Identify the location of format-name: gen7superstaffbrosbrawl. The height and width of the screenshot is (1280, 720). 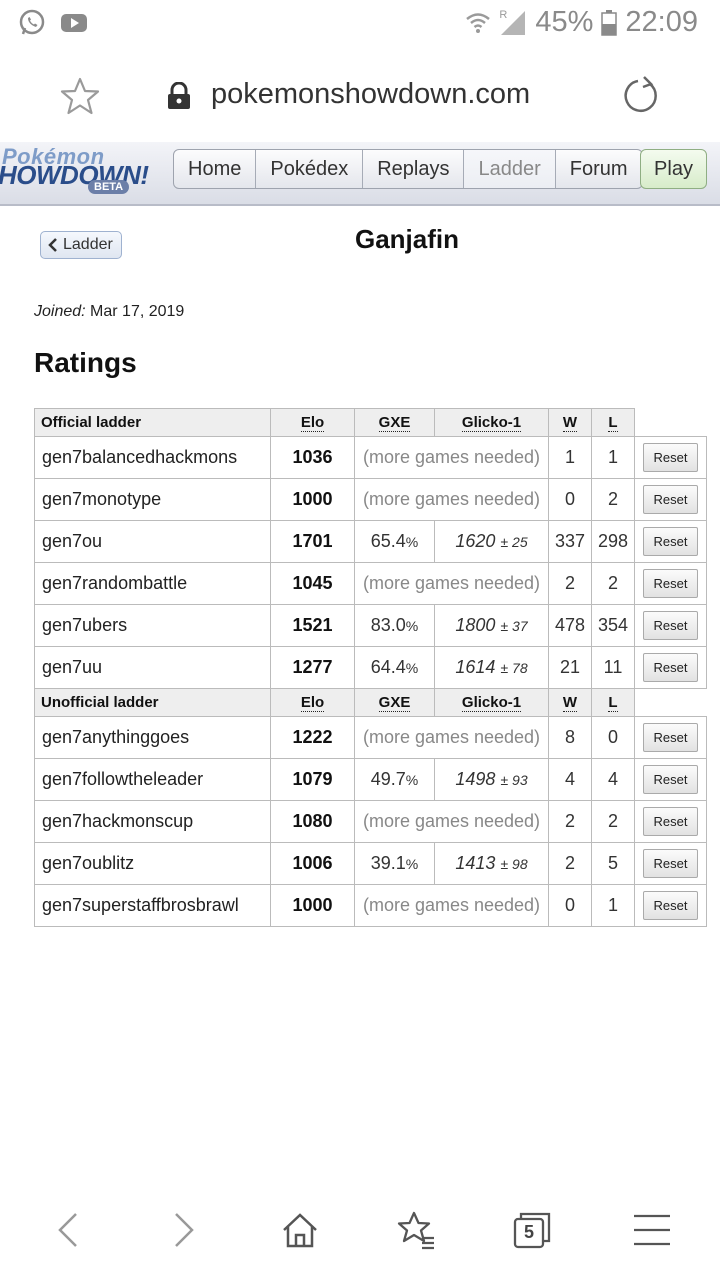
(152, 905).